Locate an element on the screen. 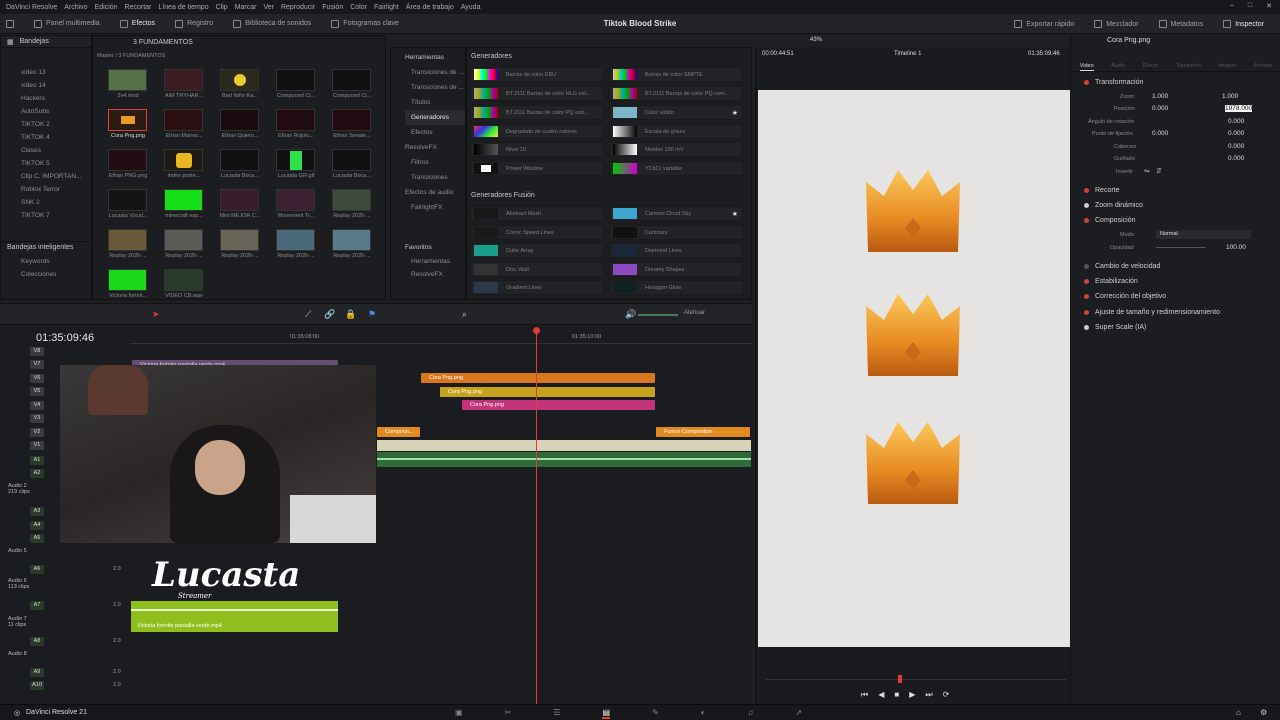 The width and height of the screenshot is (1280, 720). audio-clip-a7: Victoria fortnite pantalla verde.mp4 is located at coordinates (234, 616).